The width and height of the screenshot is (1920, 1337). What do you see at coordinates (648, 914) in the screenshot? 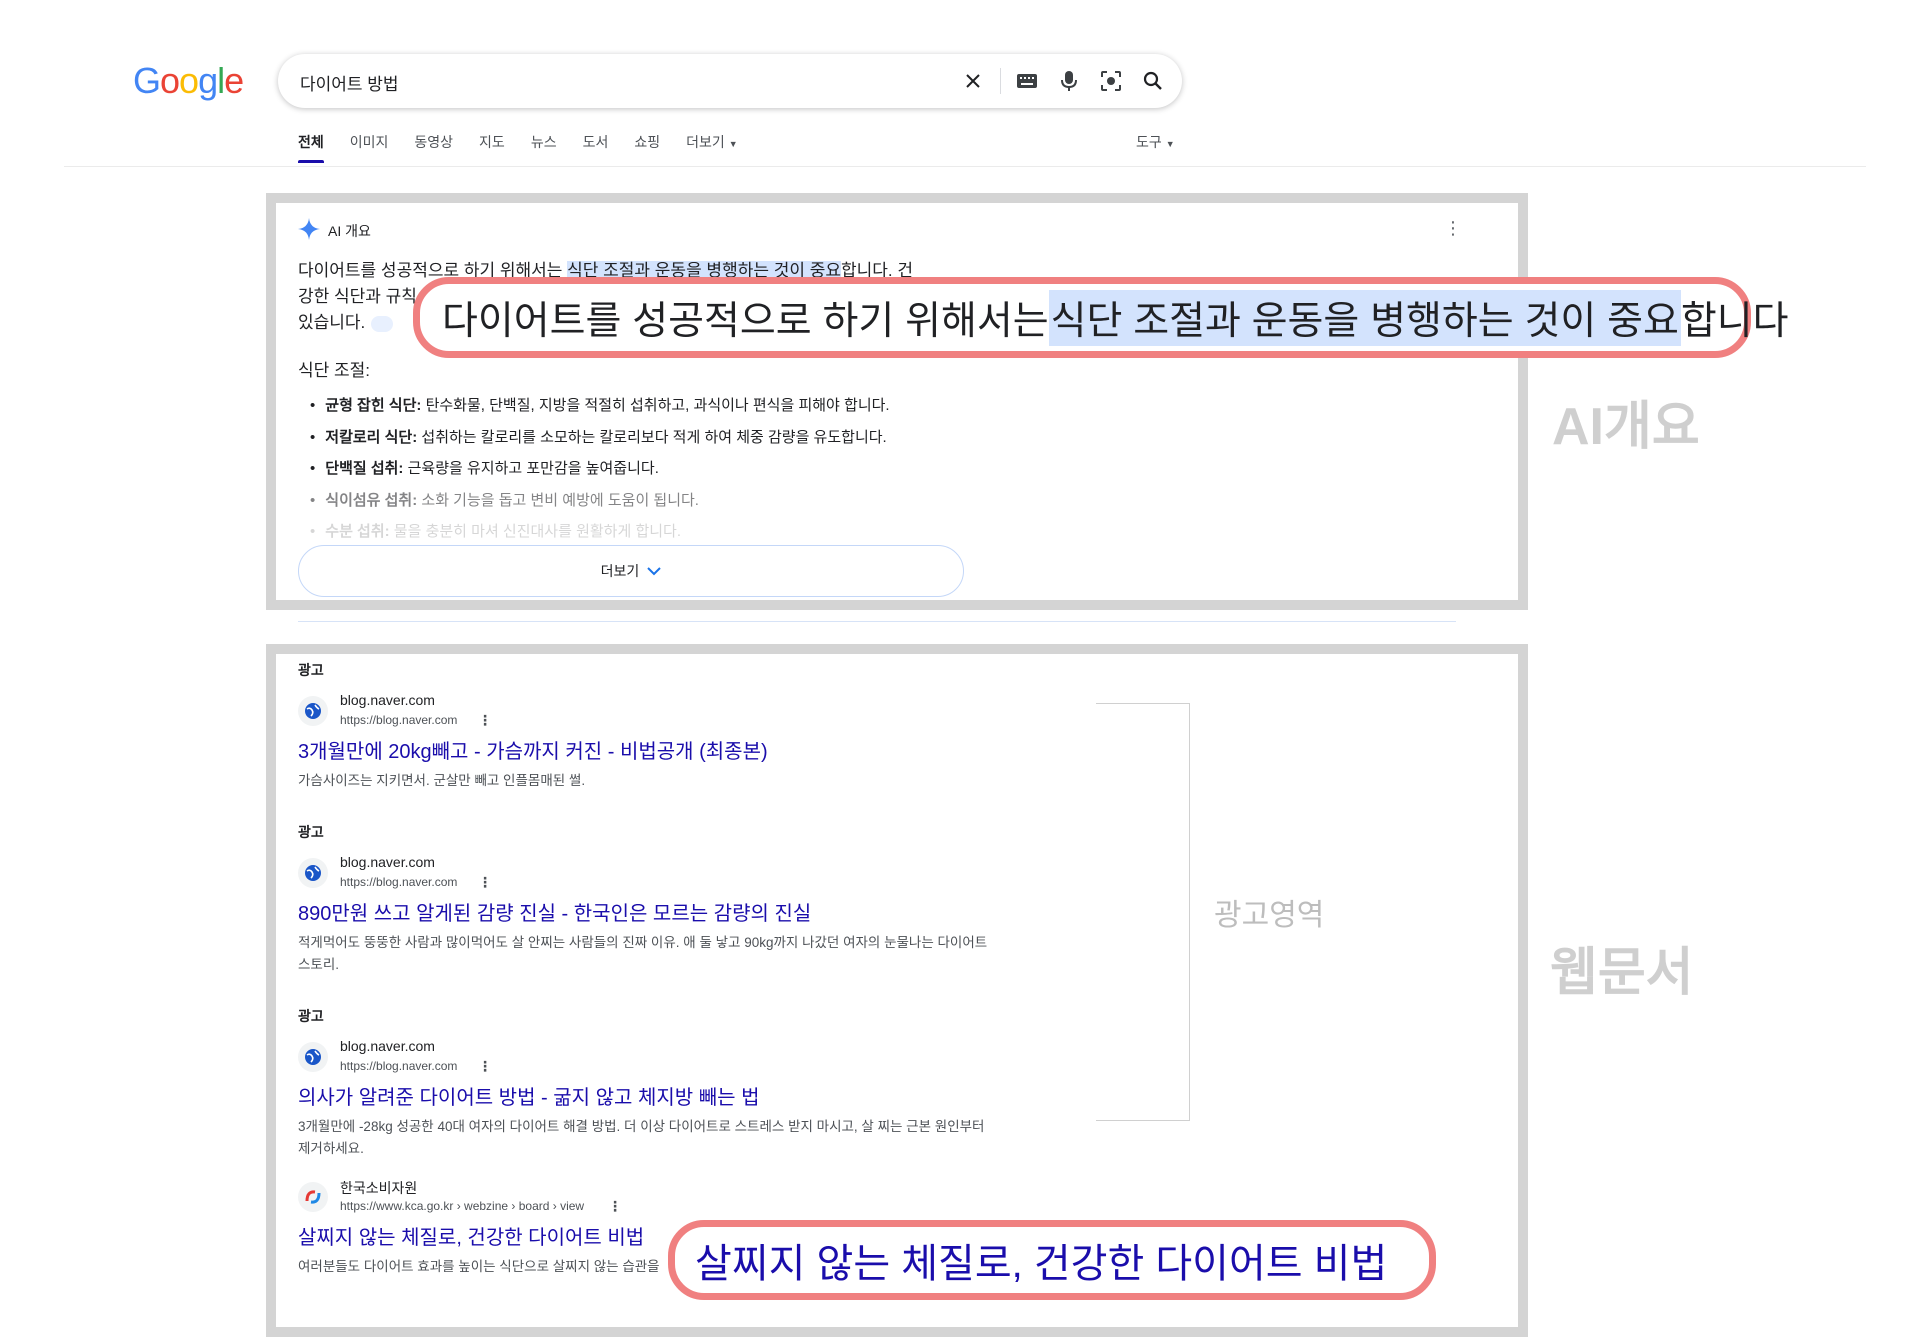
I see `result-title-link: 890만원 쓰고 알게된 감량 진실 - 한국인은 모르는 감량의 진실` at bounding box center [648, 914].